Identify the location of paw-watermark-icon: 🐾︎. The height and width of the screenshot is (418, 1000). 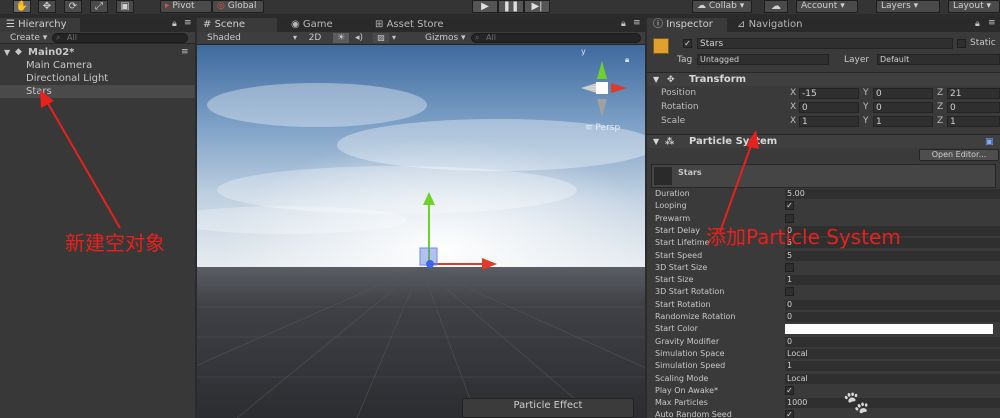
(856, 403).